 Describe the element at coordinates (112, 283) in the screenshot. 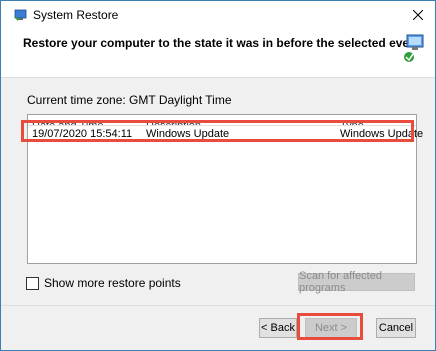

I see `show-more-label: Show more restore points` at that location.